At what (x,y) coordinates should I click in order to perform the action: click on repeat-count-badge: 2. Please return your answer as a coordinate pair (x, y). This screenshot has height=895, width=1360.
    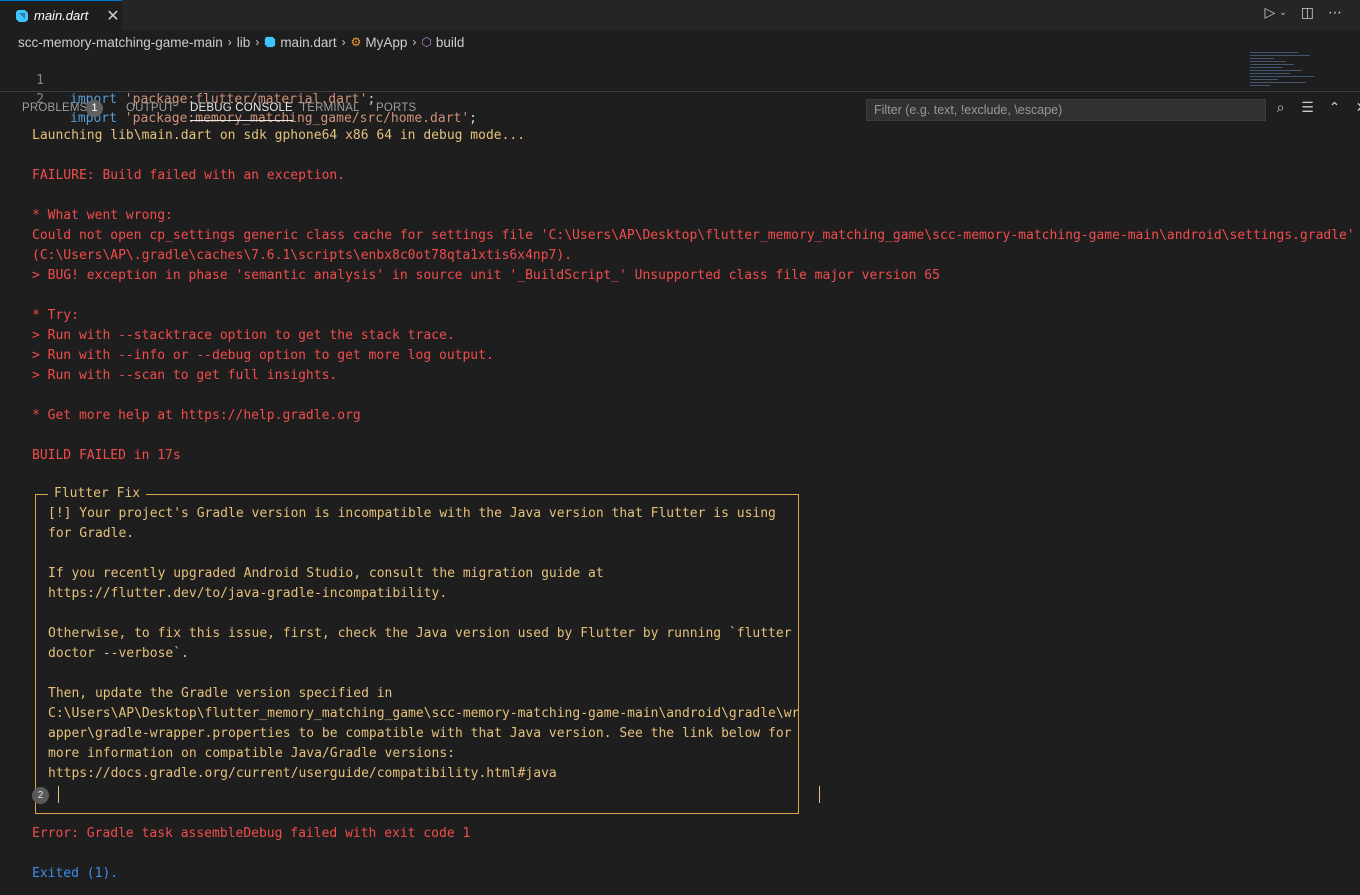
    Looking at the image, I should click on (40, 795).